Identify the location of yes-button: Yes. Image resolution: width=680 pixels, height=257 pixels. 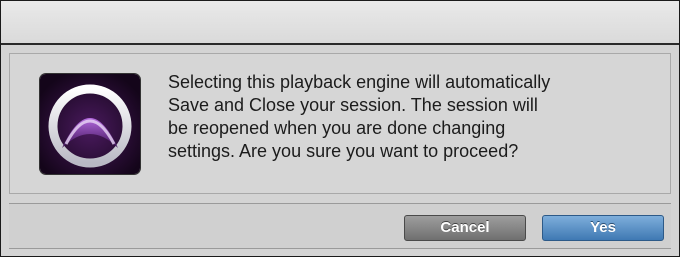
(603, 228).